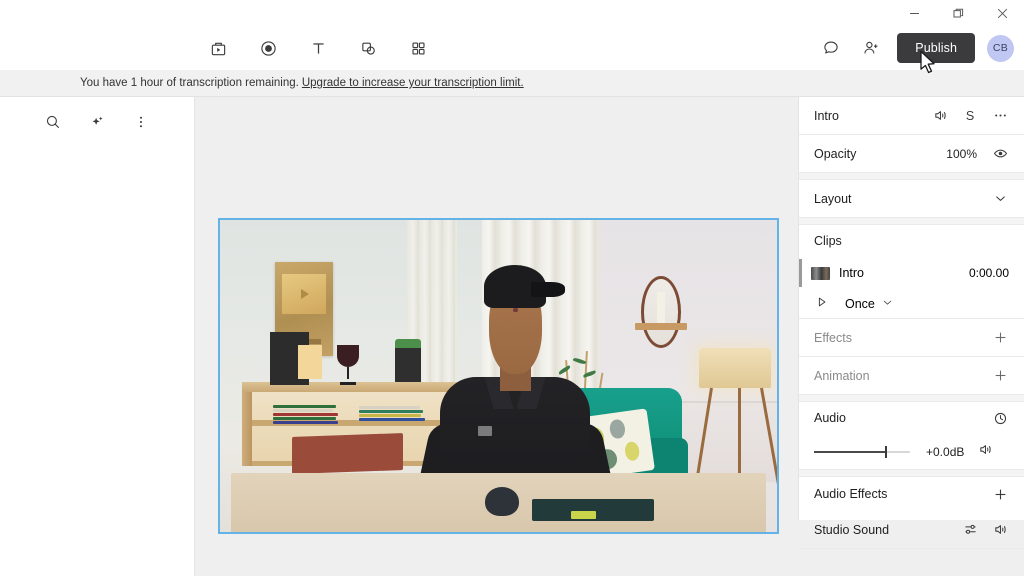 This screenshot has width=1024, height=576. I want to click on restore-icon, so click(958, 12).